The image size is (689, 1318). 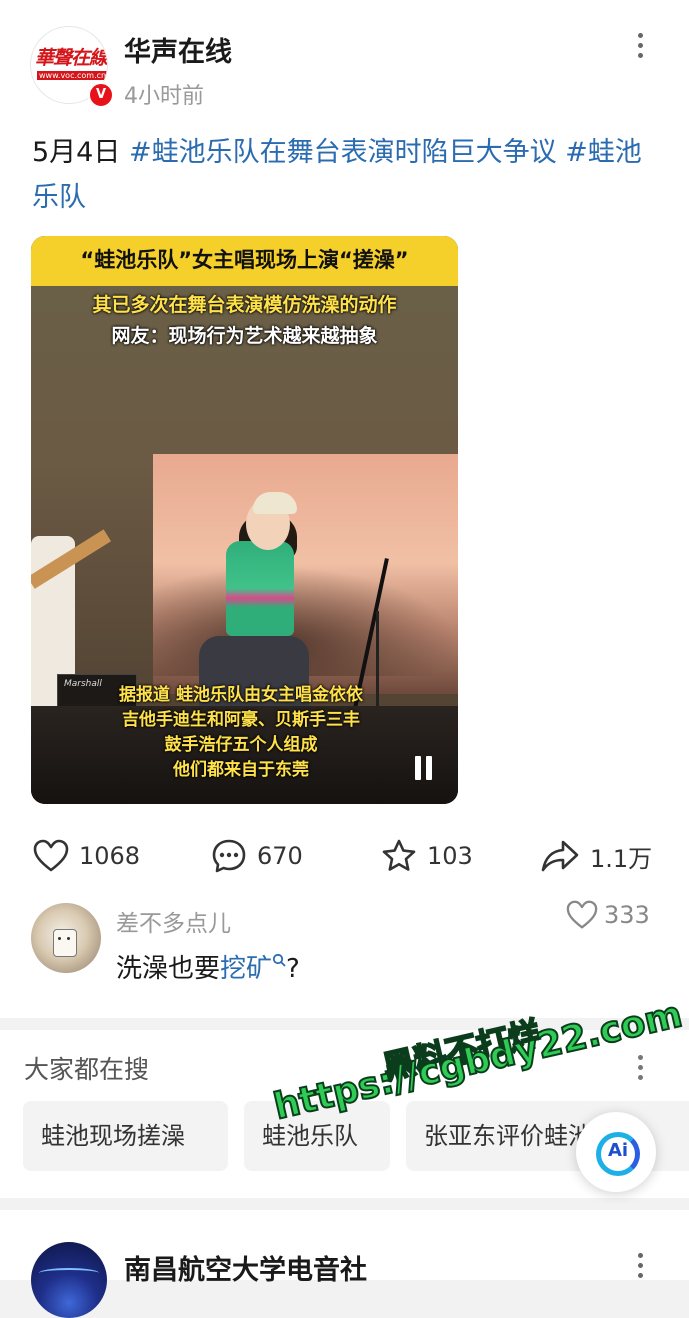 I want to click on verified-badge-icon: V, so click(x=101, y=95).